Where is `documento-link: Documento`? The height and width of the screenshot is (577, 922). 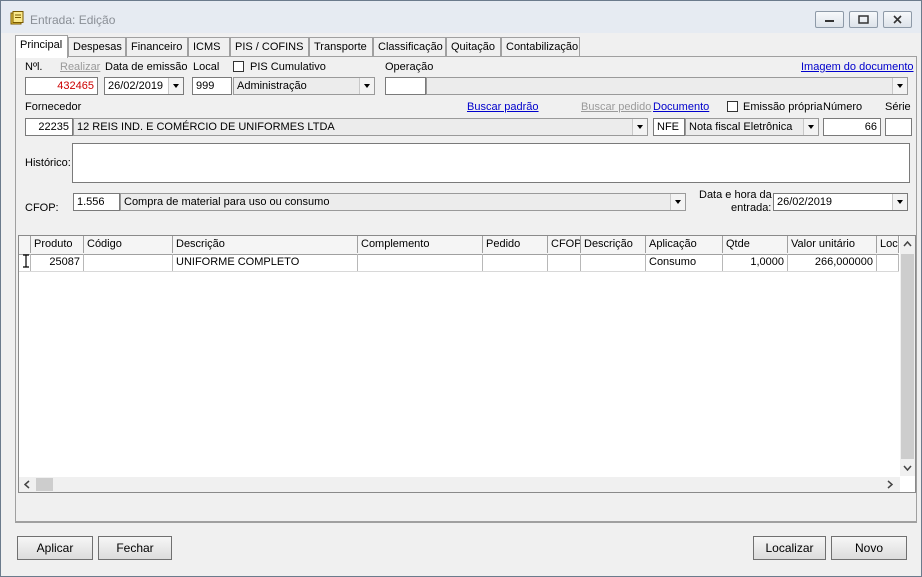
documento-link: Documento is located at coordinates (681, 107).